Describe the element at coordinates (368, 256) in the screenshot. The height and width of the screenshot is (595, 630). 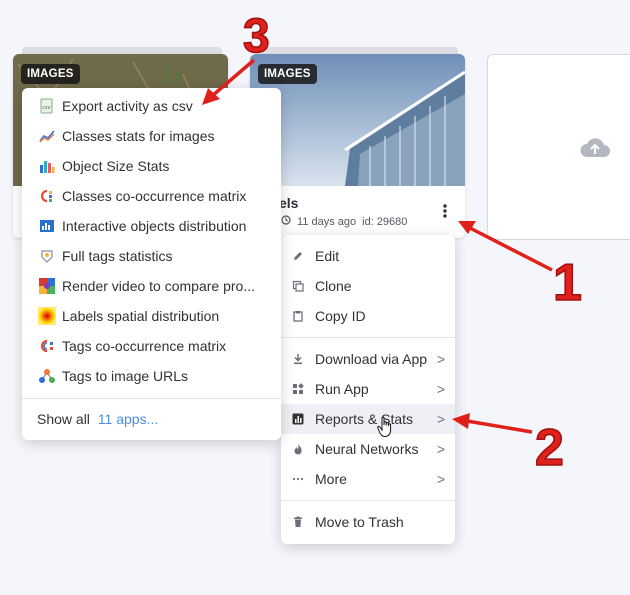
I see `menu-item-edit: Edit` at that location.